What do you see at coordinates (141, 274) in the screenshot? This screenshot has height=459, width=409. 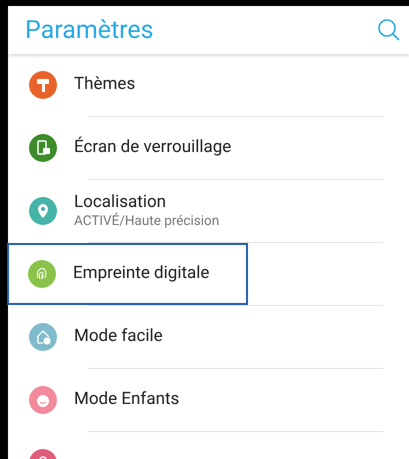 I see `item-label: Empreinte digitale` at bounding box center [141, 274].